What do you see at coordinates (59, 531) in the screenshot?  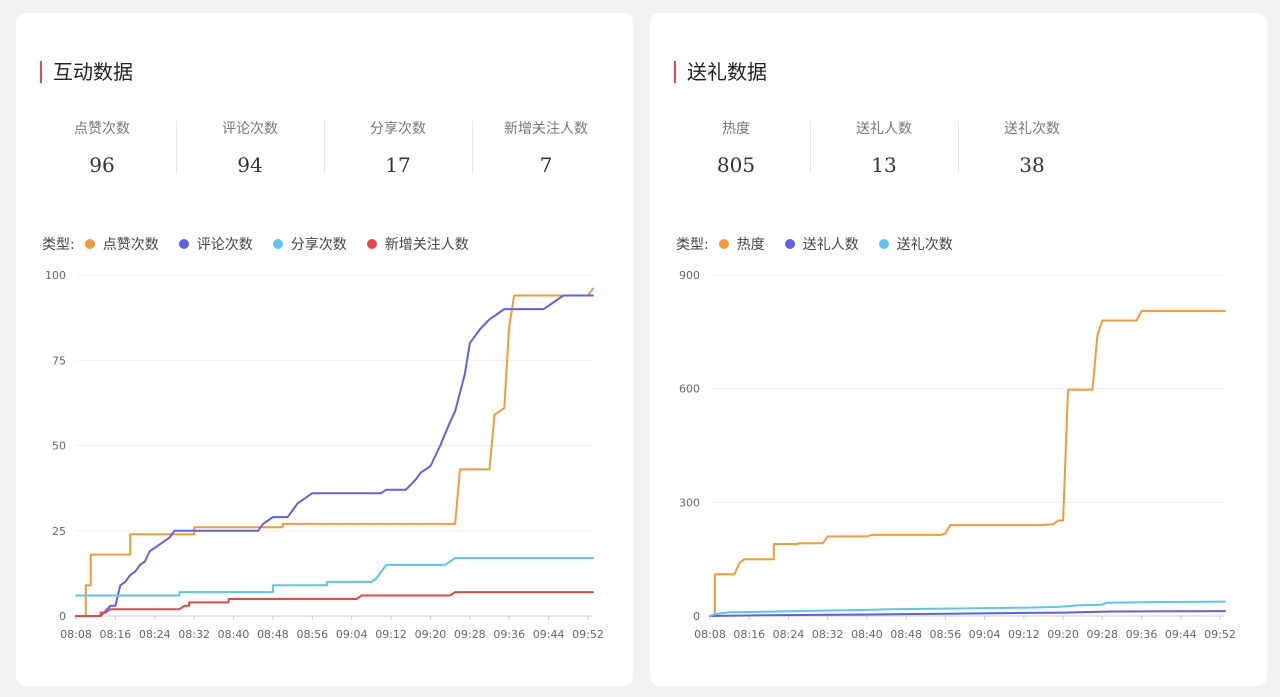 I see `y-tick-label: 25` at bounding box center [59, 531].